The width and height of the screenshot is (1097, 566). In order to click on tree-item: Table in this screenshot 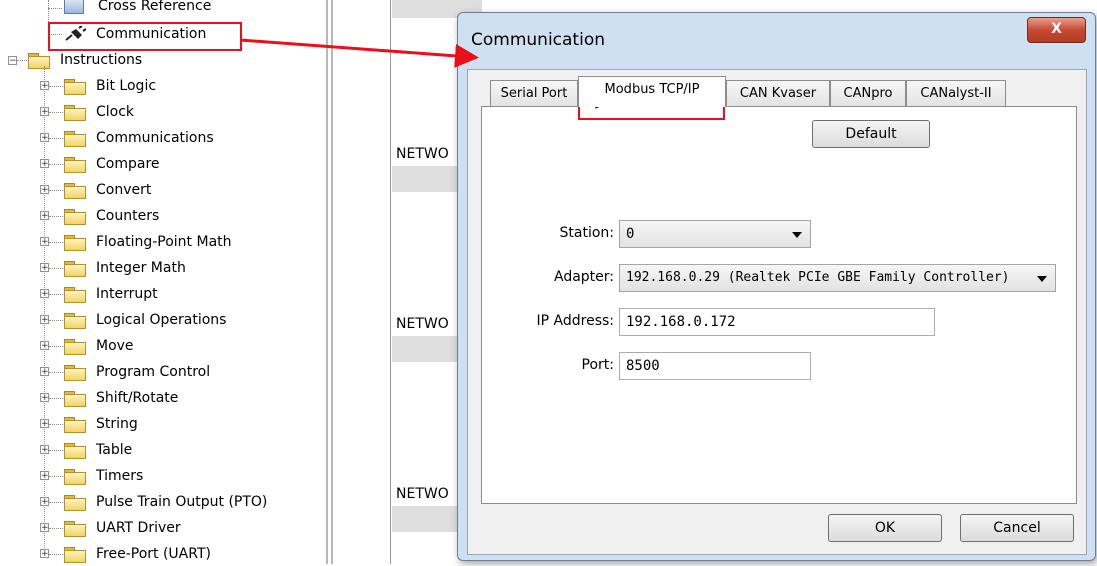, I will do `click(98, 450)`.